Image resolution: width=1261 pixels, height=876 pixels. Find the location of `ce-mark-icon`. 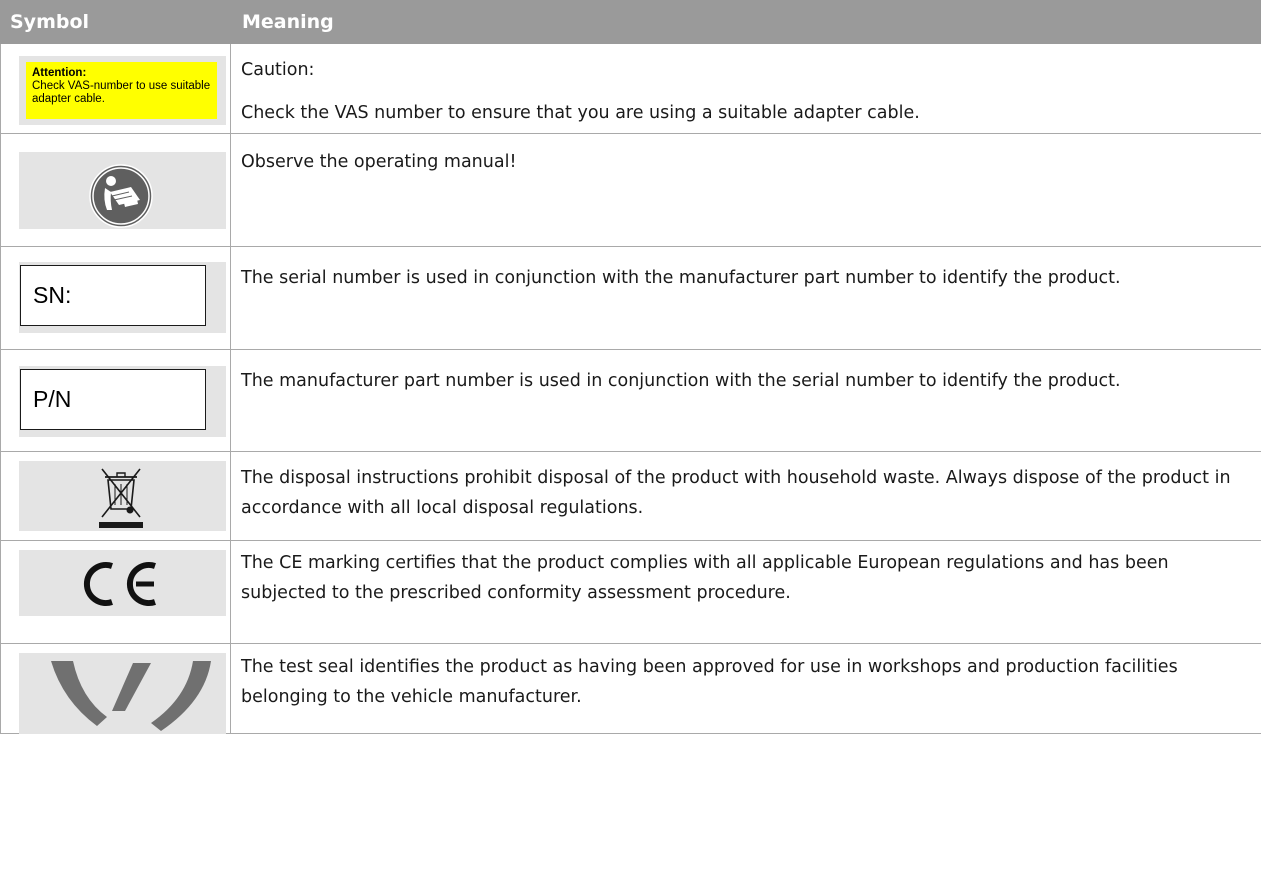

ce-mark-icon is located at coordinates (122, 583).